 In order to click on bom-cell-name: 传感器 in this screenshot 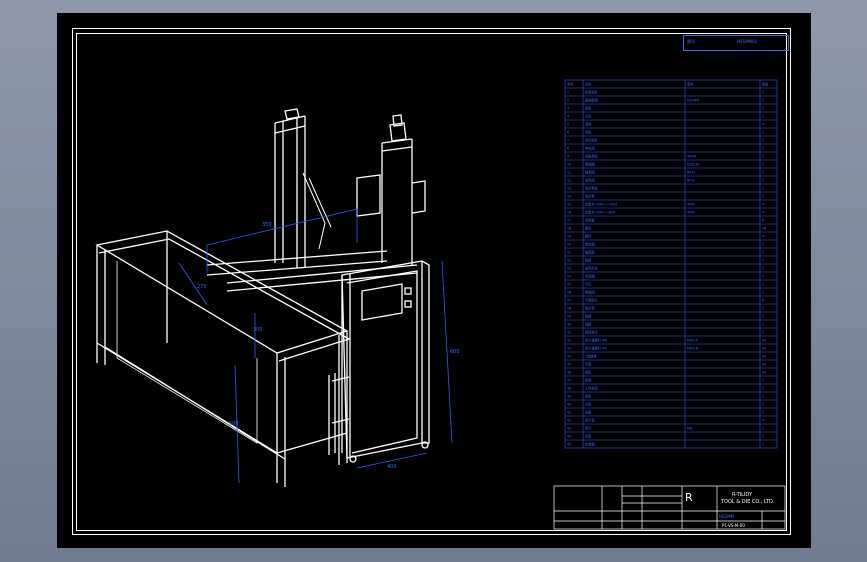, I will do `click(590, 276)`.